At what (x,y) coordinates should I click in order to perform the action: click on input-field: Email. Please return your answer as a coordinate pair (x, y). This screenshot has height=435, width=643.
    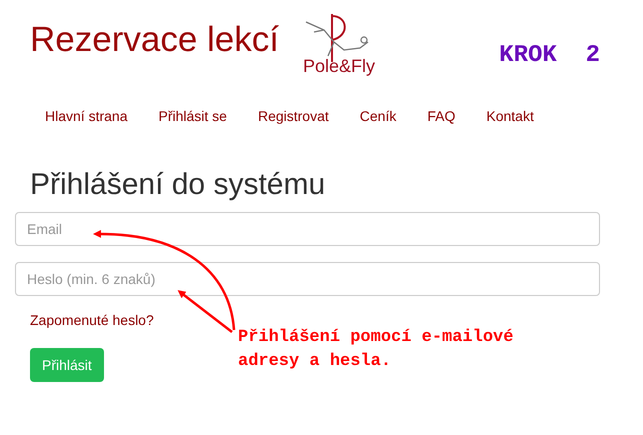
    Looking at the image, I should click on (307, 229).